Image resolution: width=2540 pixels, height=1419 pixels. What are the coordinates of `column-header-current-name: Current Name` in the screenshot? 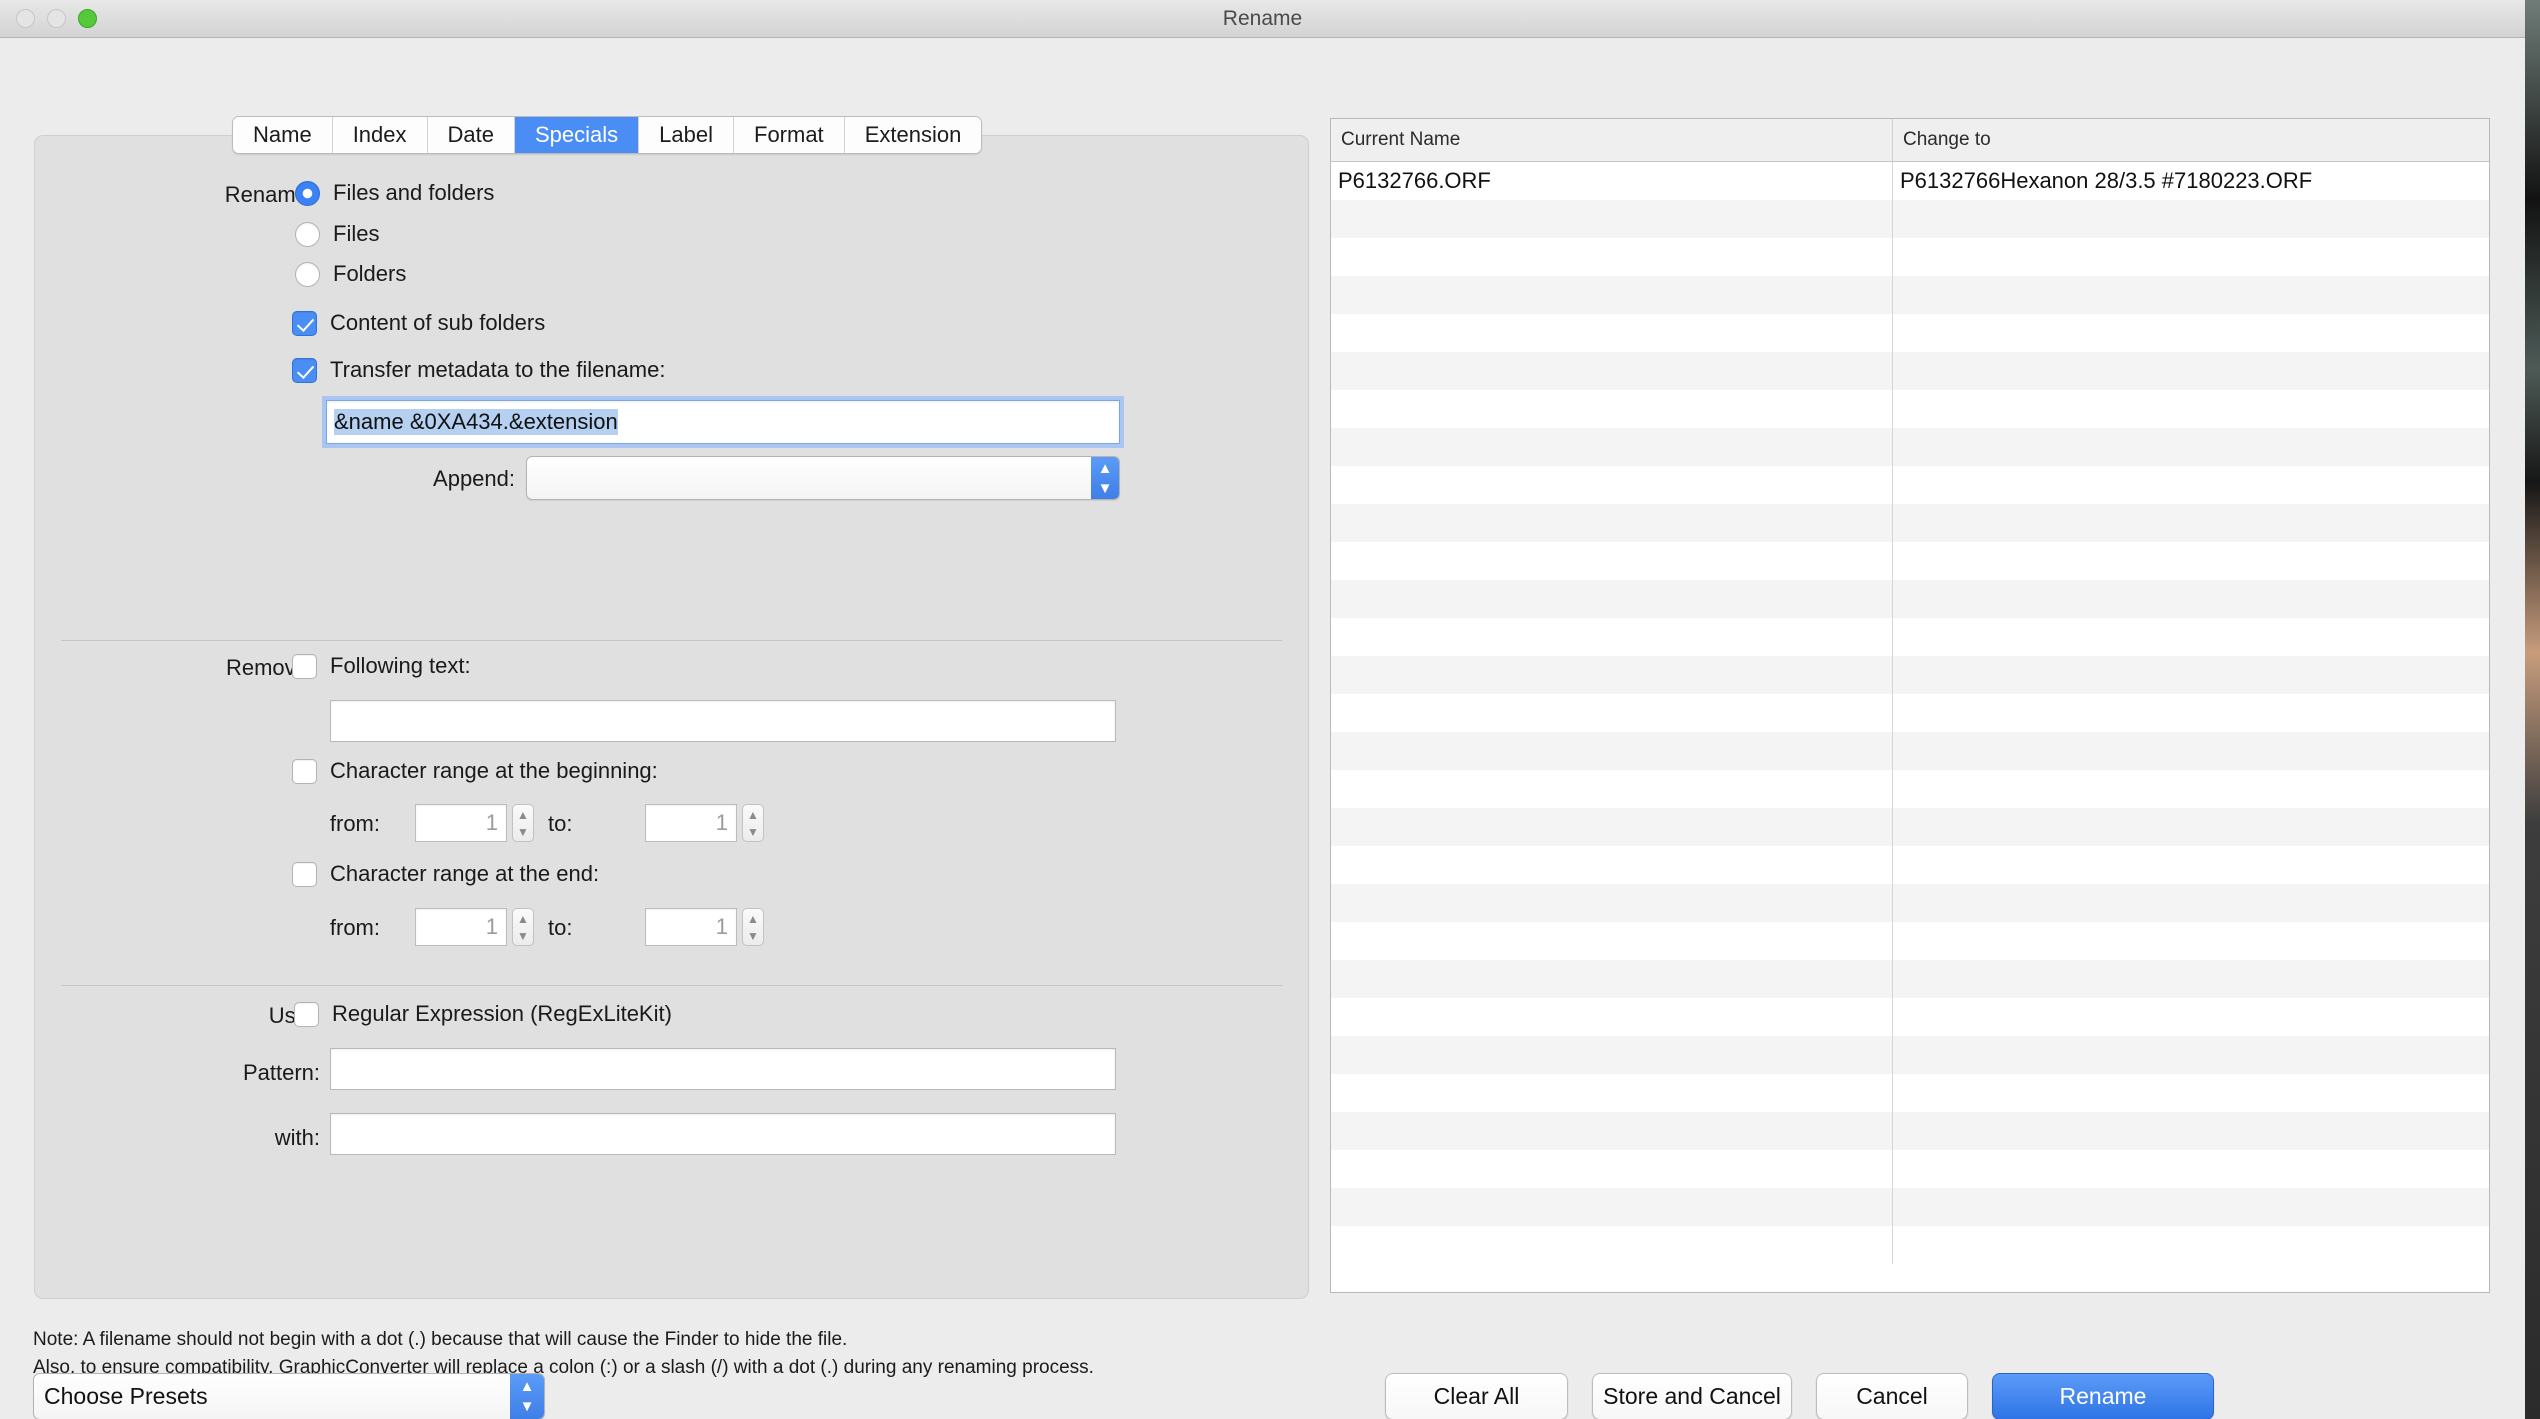 It's located at (1612, 140).